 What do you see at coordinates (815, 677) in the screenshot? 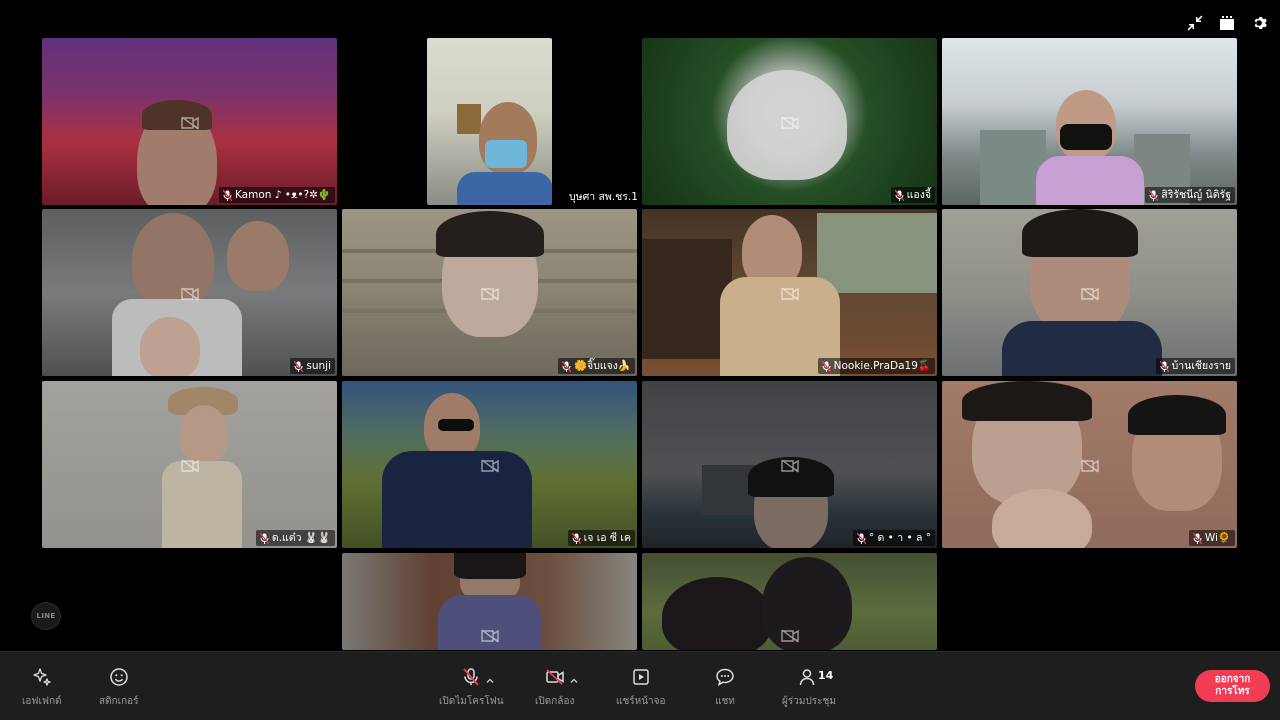
I see `person-icon: 14` at bounding box center [815, 677].